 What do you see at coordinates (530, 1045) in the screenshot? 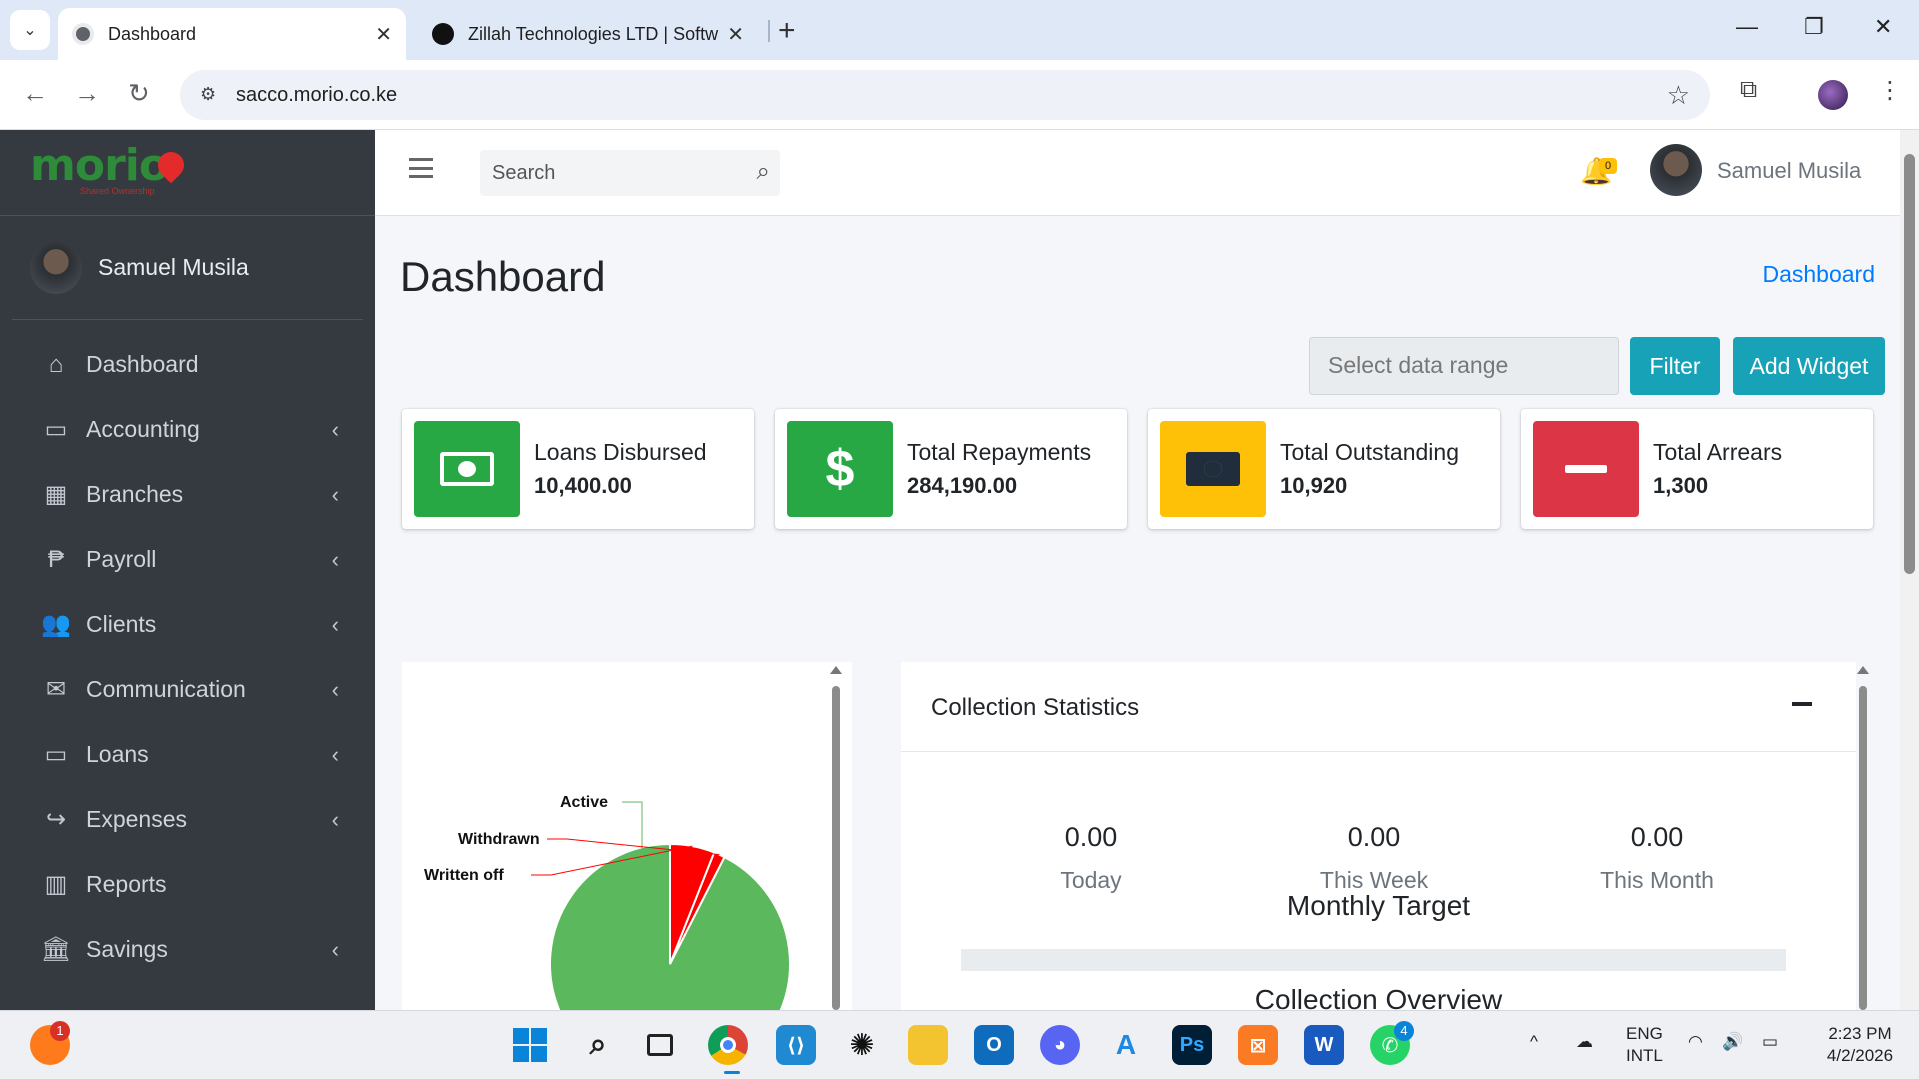
I see `windows-start-icon` at bounding box center [530, 1045].